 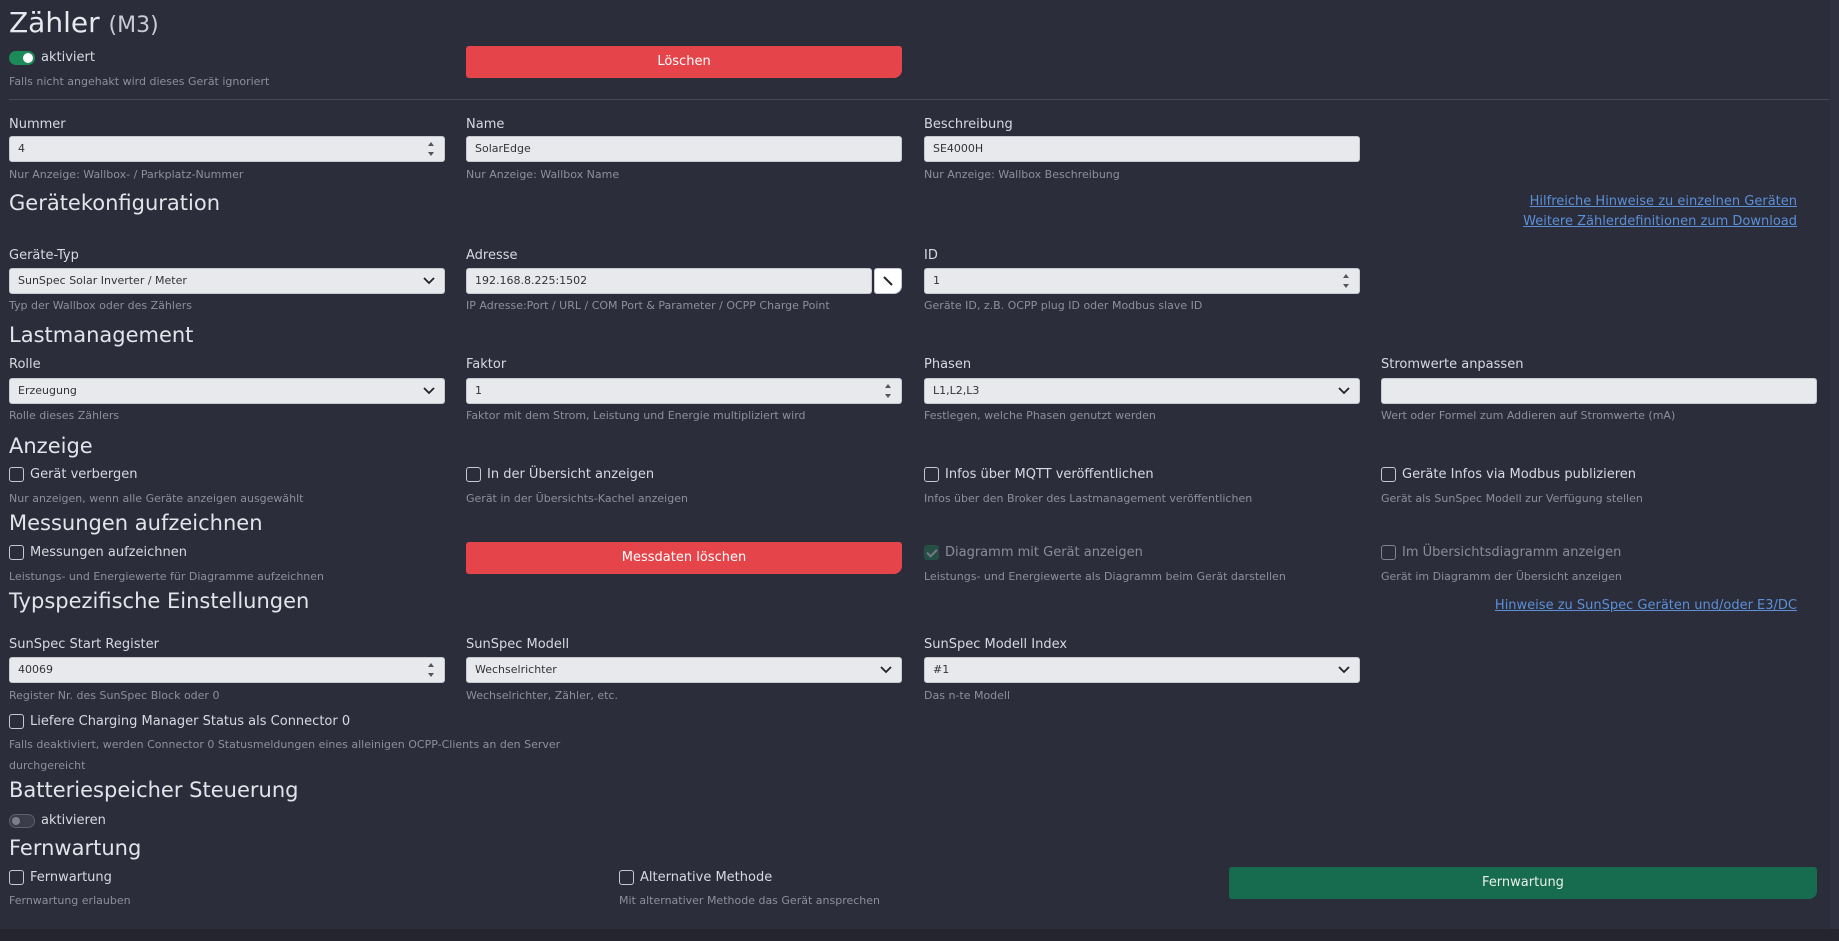 What do you see at coordinates (669, 281) in the screenshot?
I see `adresse-input: 192.168.8.225:1502` at bounding box center [669, 281].